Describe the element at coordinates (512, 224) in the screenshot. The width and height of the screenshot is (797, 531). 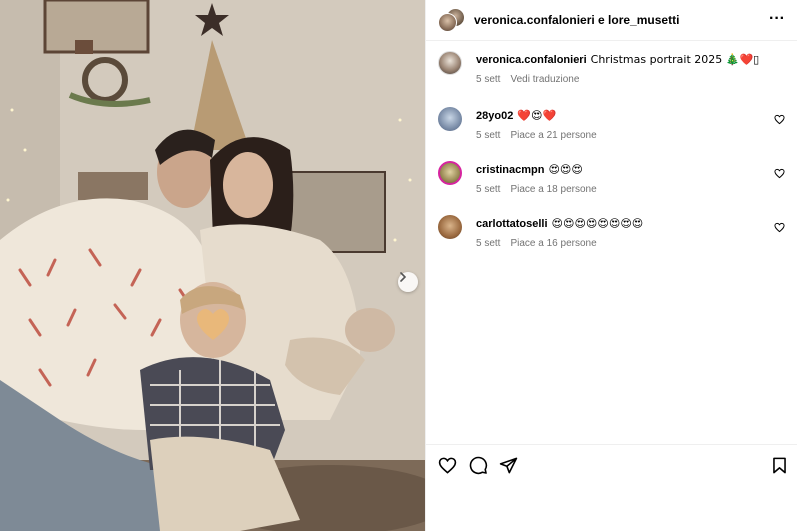
I see `comment-username: carlottatoselli` at that location.